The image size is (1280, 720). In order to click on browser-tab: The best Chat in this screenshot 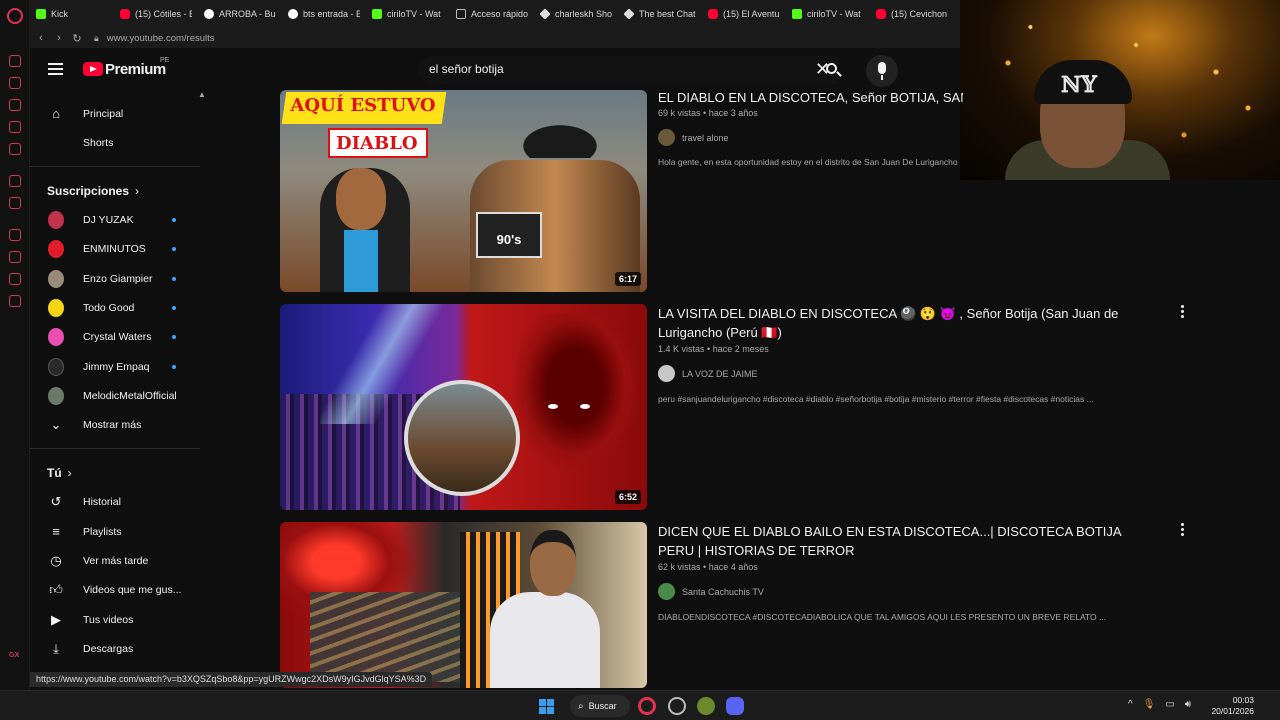, I will do `click(660, 14)`.